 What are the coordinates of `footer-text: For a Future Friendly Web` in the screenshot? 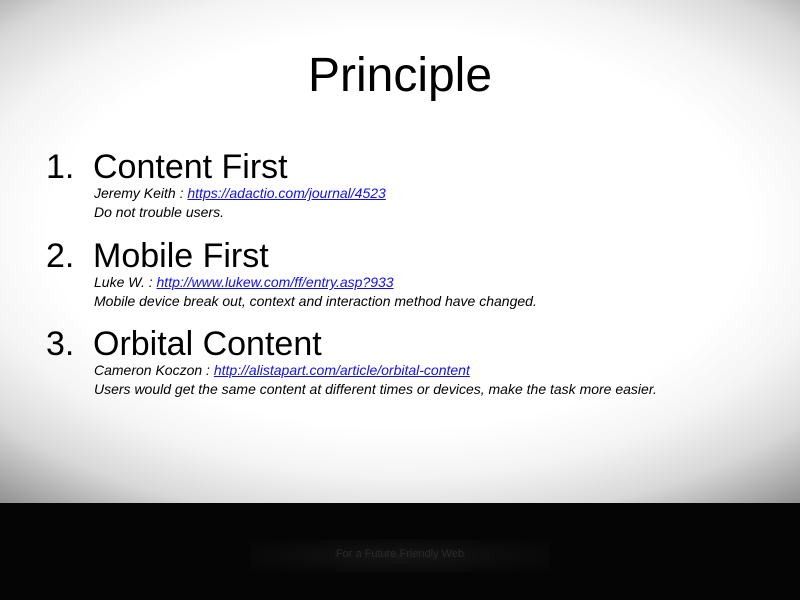 It's located at (400, 554).